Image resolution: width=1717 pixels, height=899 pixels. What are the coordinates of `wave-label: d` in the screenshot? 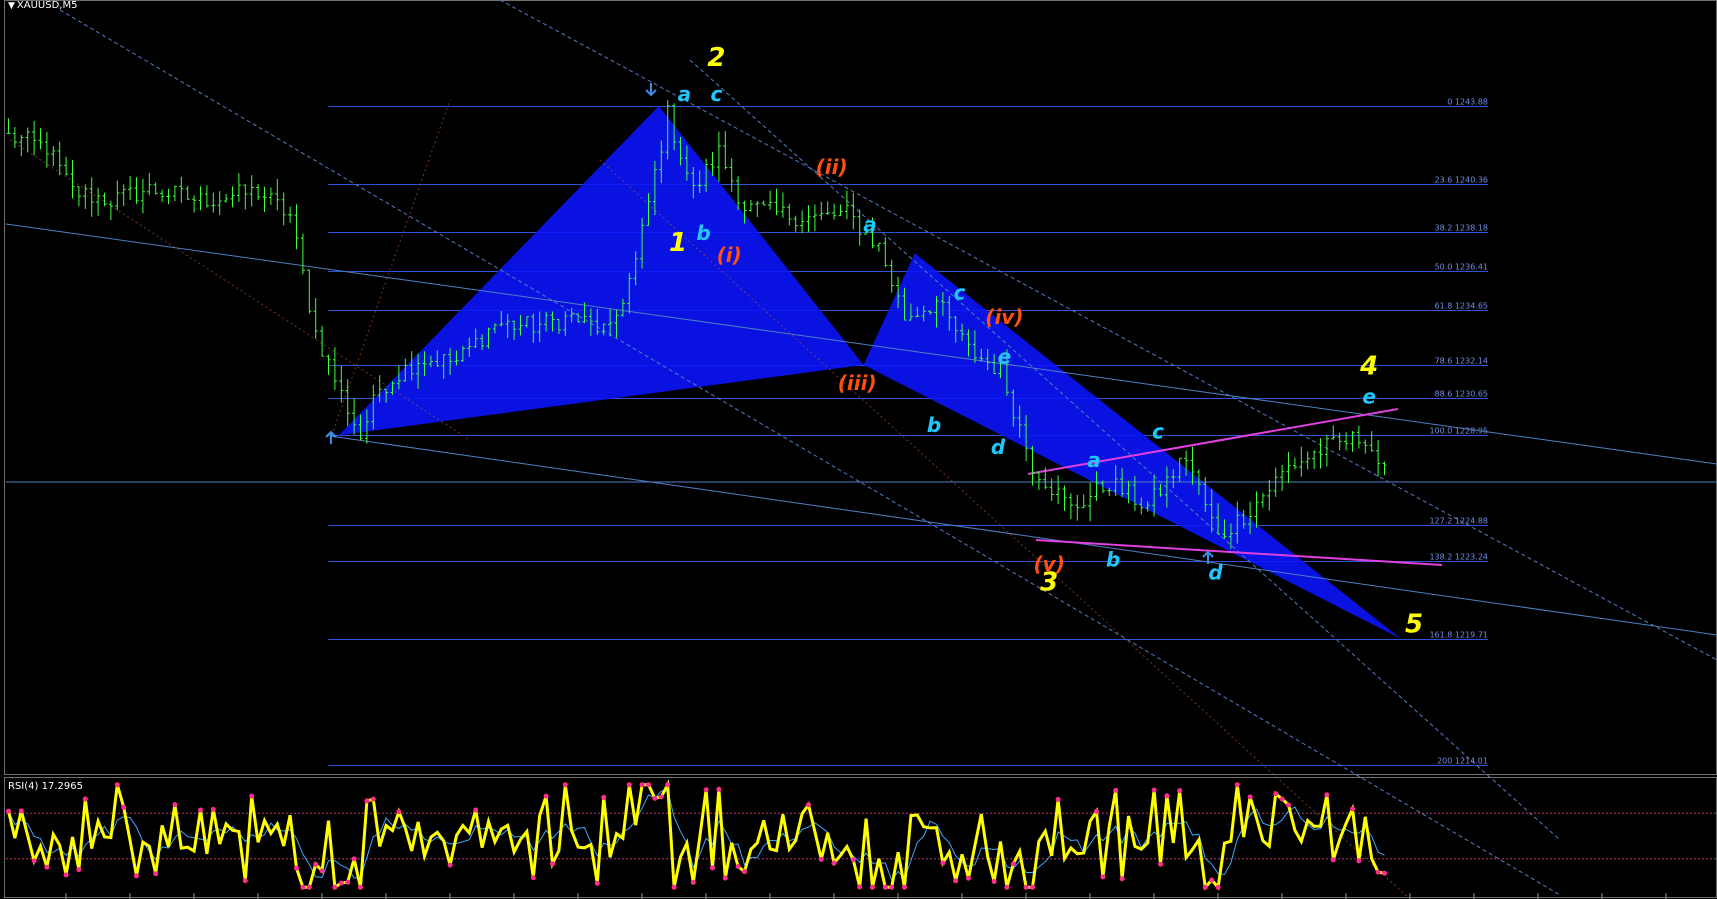 It's located at (998, 447).